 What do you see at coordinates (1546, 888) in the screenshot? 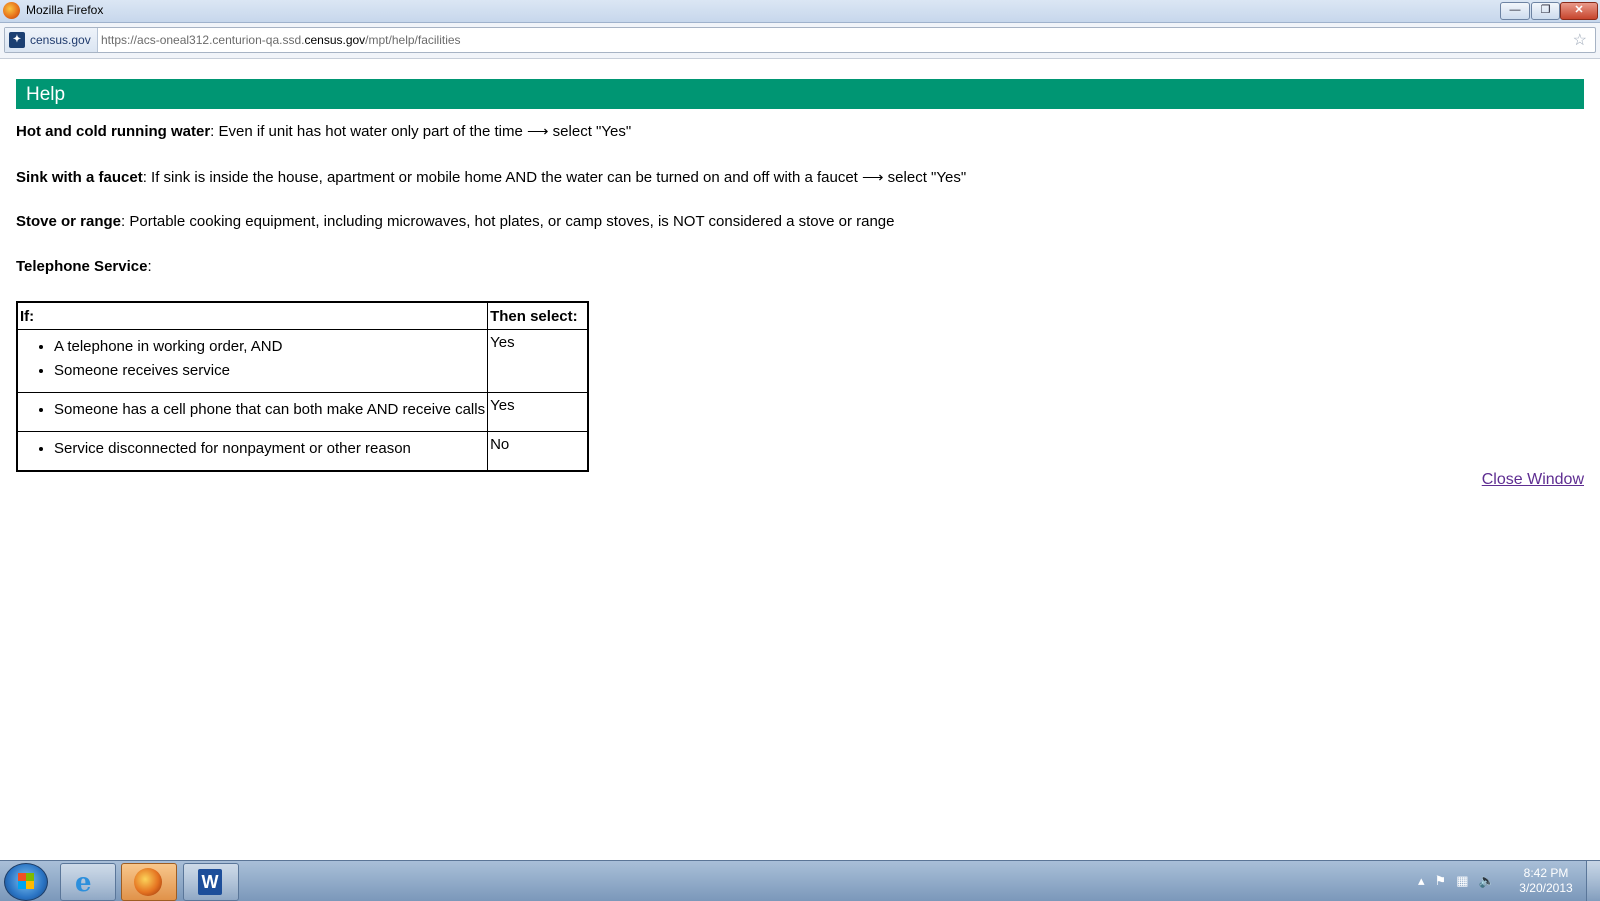
I see `clock-date: 3/20/2013` at bounding box center [1546, 888].